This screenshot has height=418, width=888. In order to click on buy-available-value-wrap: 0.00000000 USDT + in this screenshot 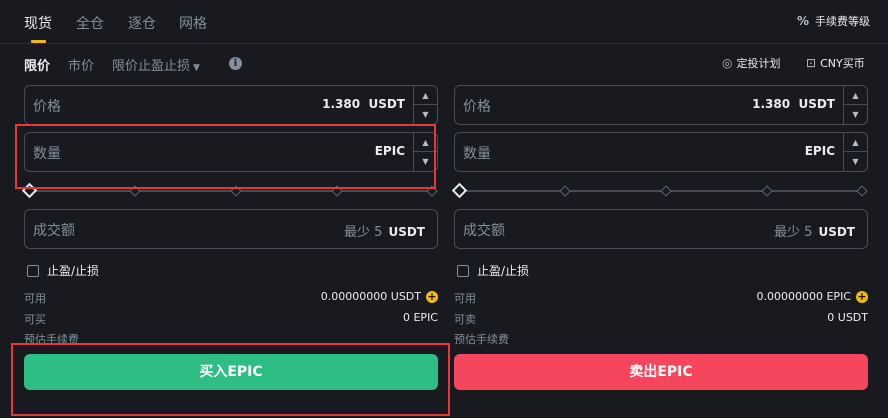, I will do `click(379, 296)`.